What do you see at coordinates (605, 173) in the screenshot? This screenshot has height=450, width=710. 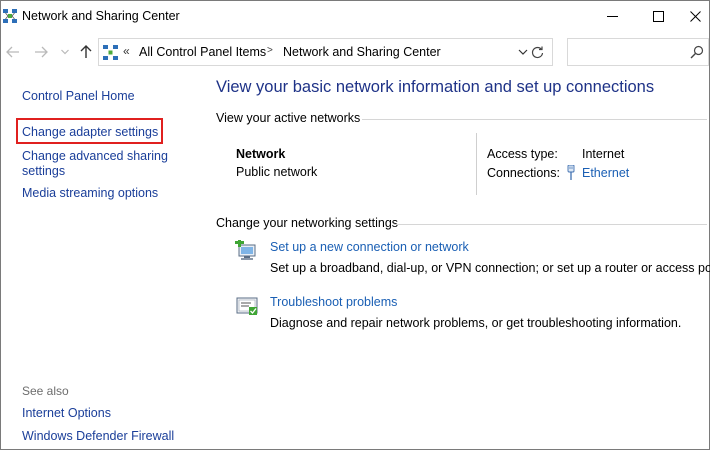 I see `ethernet-connection-link: Ethernet` at bounding box center [605, 173].